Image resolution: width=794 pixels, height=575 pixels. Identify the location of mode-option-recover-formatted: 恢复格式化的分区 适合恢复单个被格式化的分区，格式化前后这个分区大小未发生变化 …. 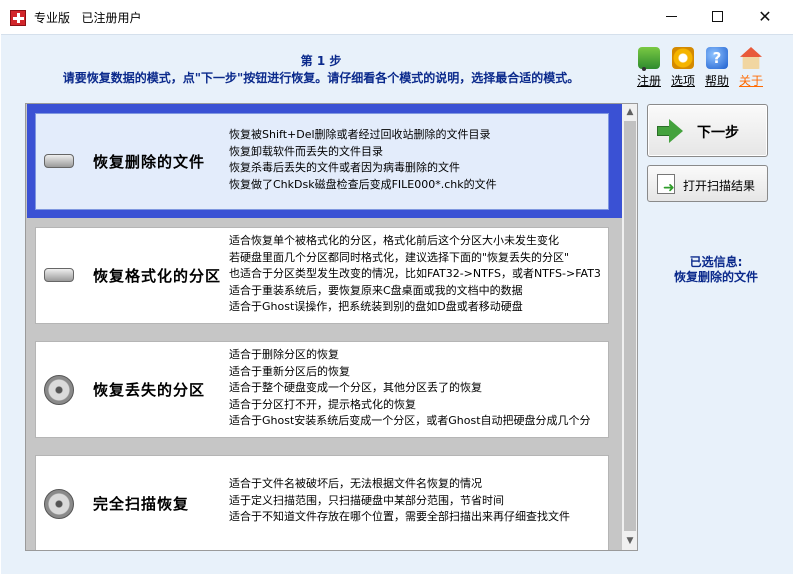
(324, 275).